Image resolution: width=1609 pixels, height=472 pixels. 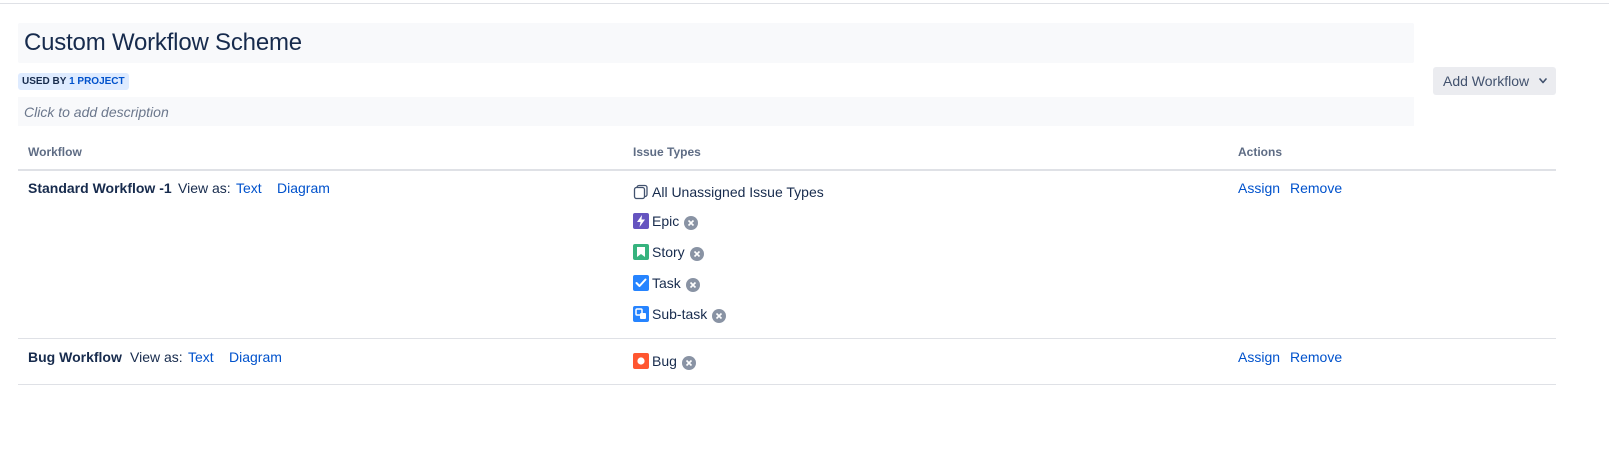 What do you see at coordinates (787, 170) in the screenshot?
I see `header-divider` at bounding box center [787, 170].